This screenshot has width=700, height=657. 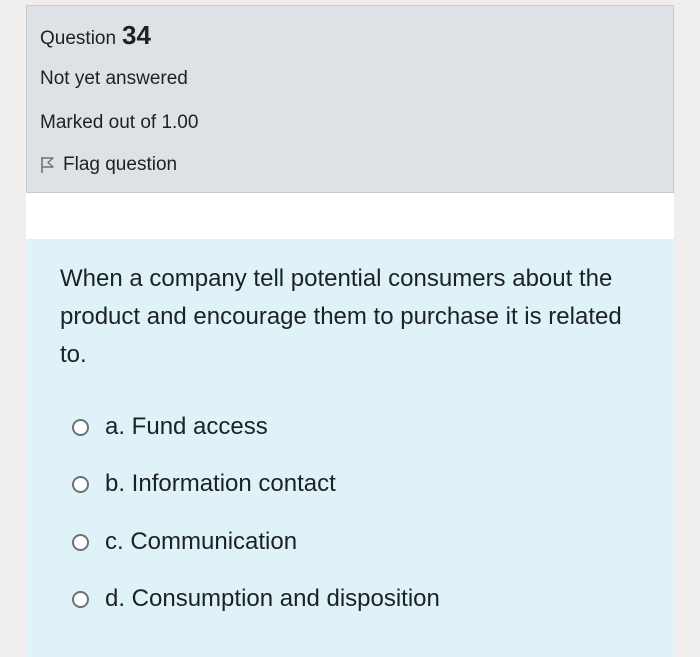 What do you see at coordinates (220, 483) in the screenshot?
I see `answer-label: b. Information contact` at bounding box center [220, 483].